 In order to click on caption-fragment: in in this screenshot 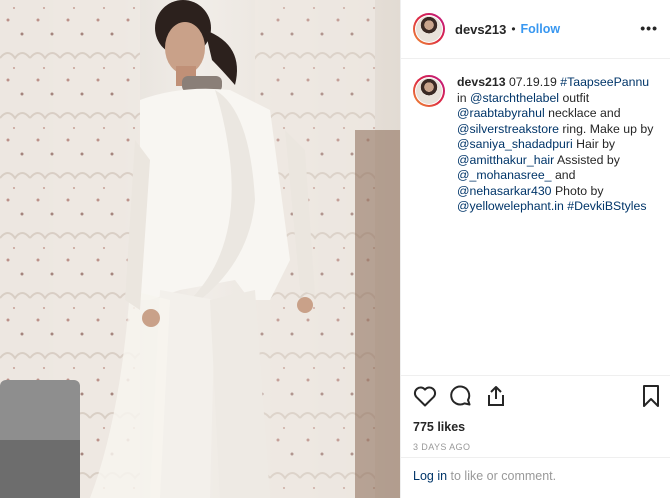, I will do `click(463, 97)`.